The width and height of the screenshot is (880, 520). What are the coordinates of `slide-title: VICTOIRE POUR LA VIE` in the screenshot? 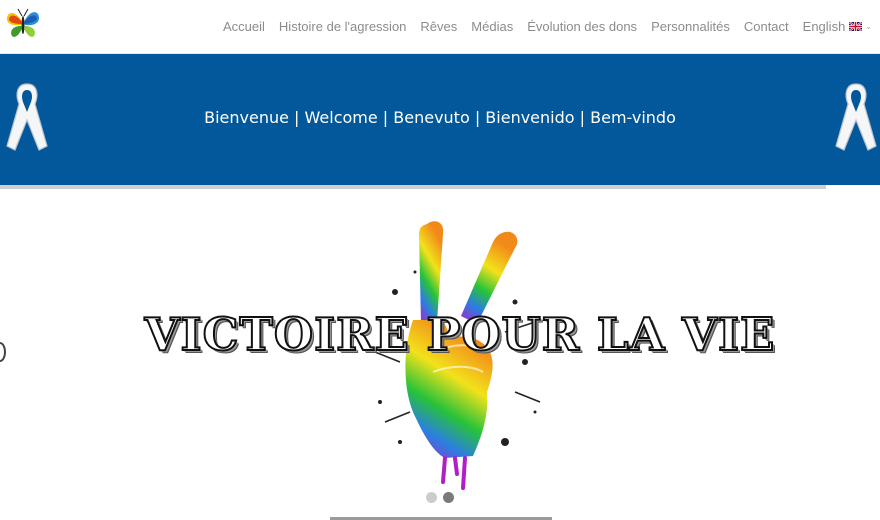 It's located at (460, 334).